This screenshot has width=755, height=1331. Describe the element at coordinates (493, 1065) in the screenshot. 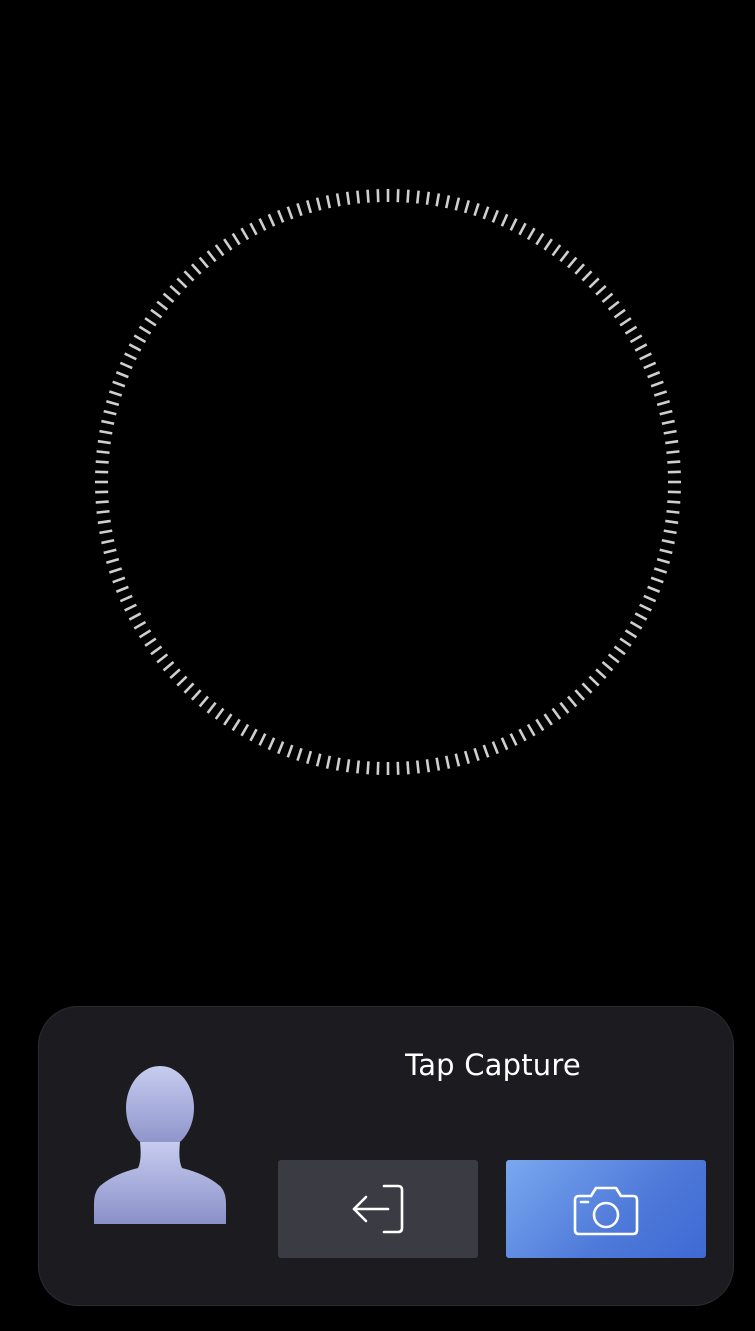

I see `capture-prompt: Tap Capture` at that location.